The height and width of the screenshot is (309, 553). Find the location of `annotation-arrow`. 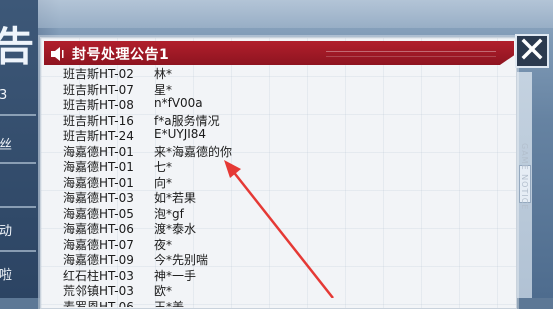

annotation-arrow is located at coordinates (279, 229).